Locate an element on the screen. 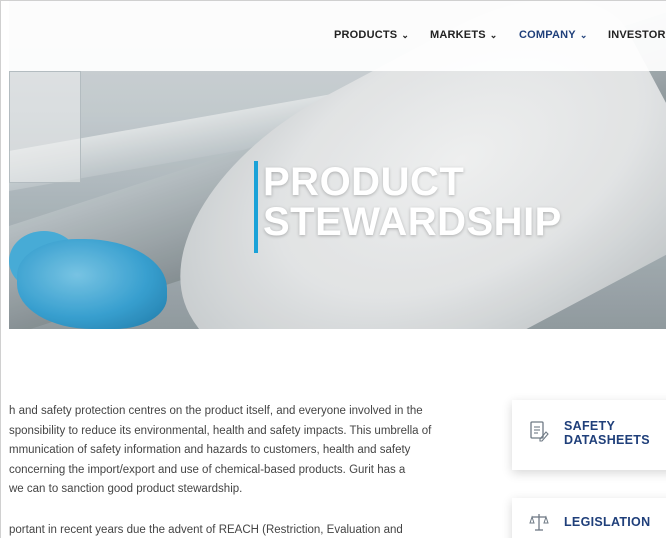  nav-item-investors: INVESTORS is located at coordinates (637, 35).